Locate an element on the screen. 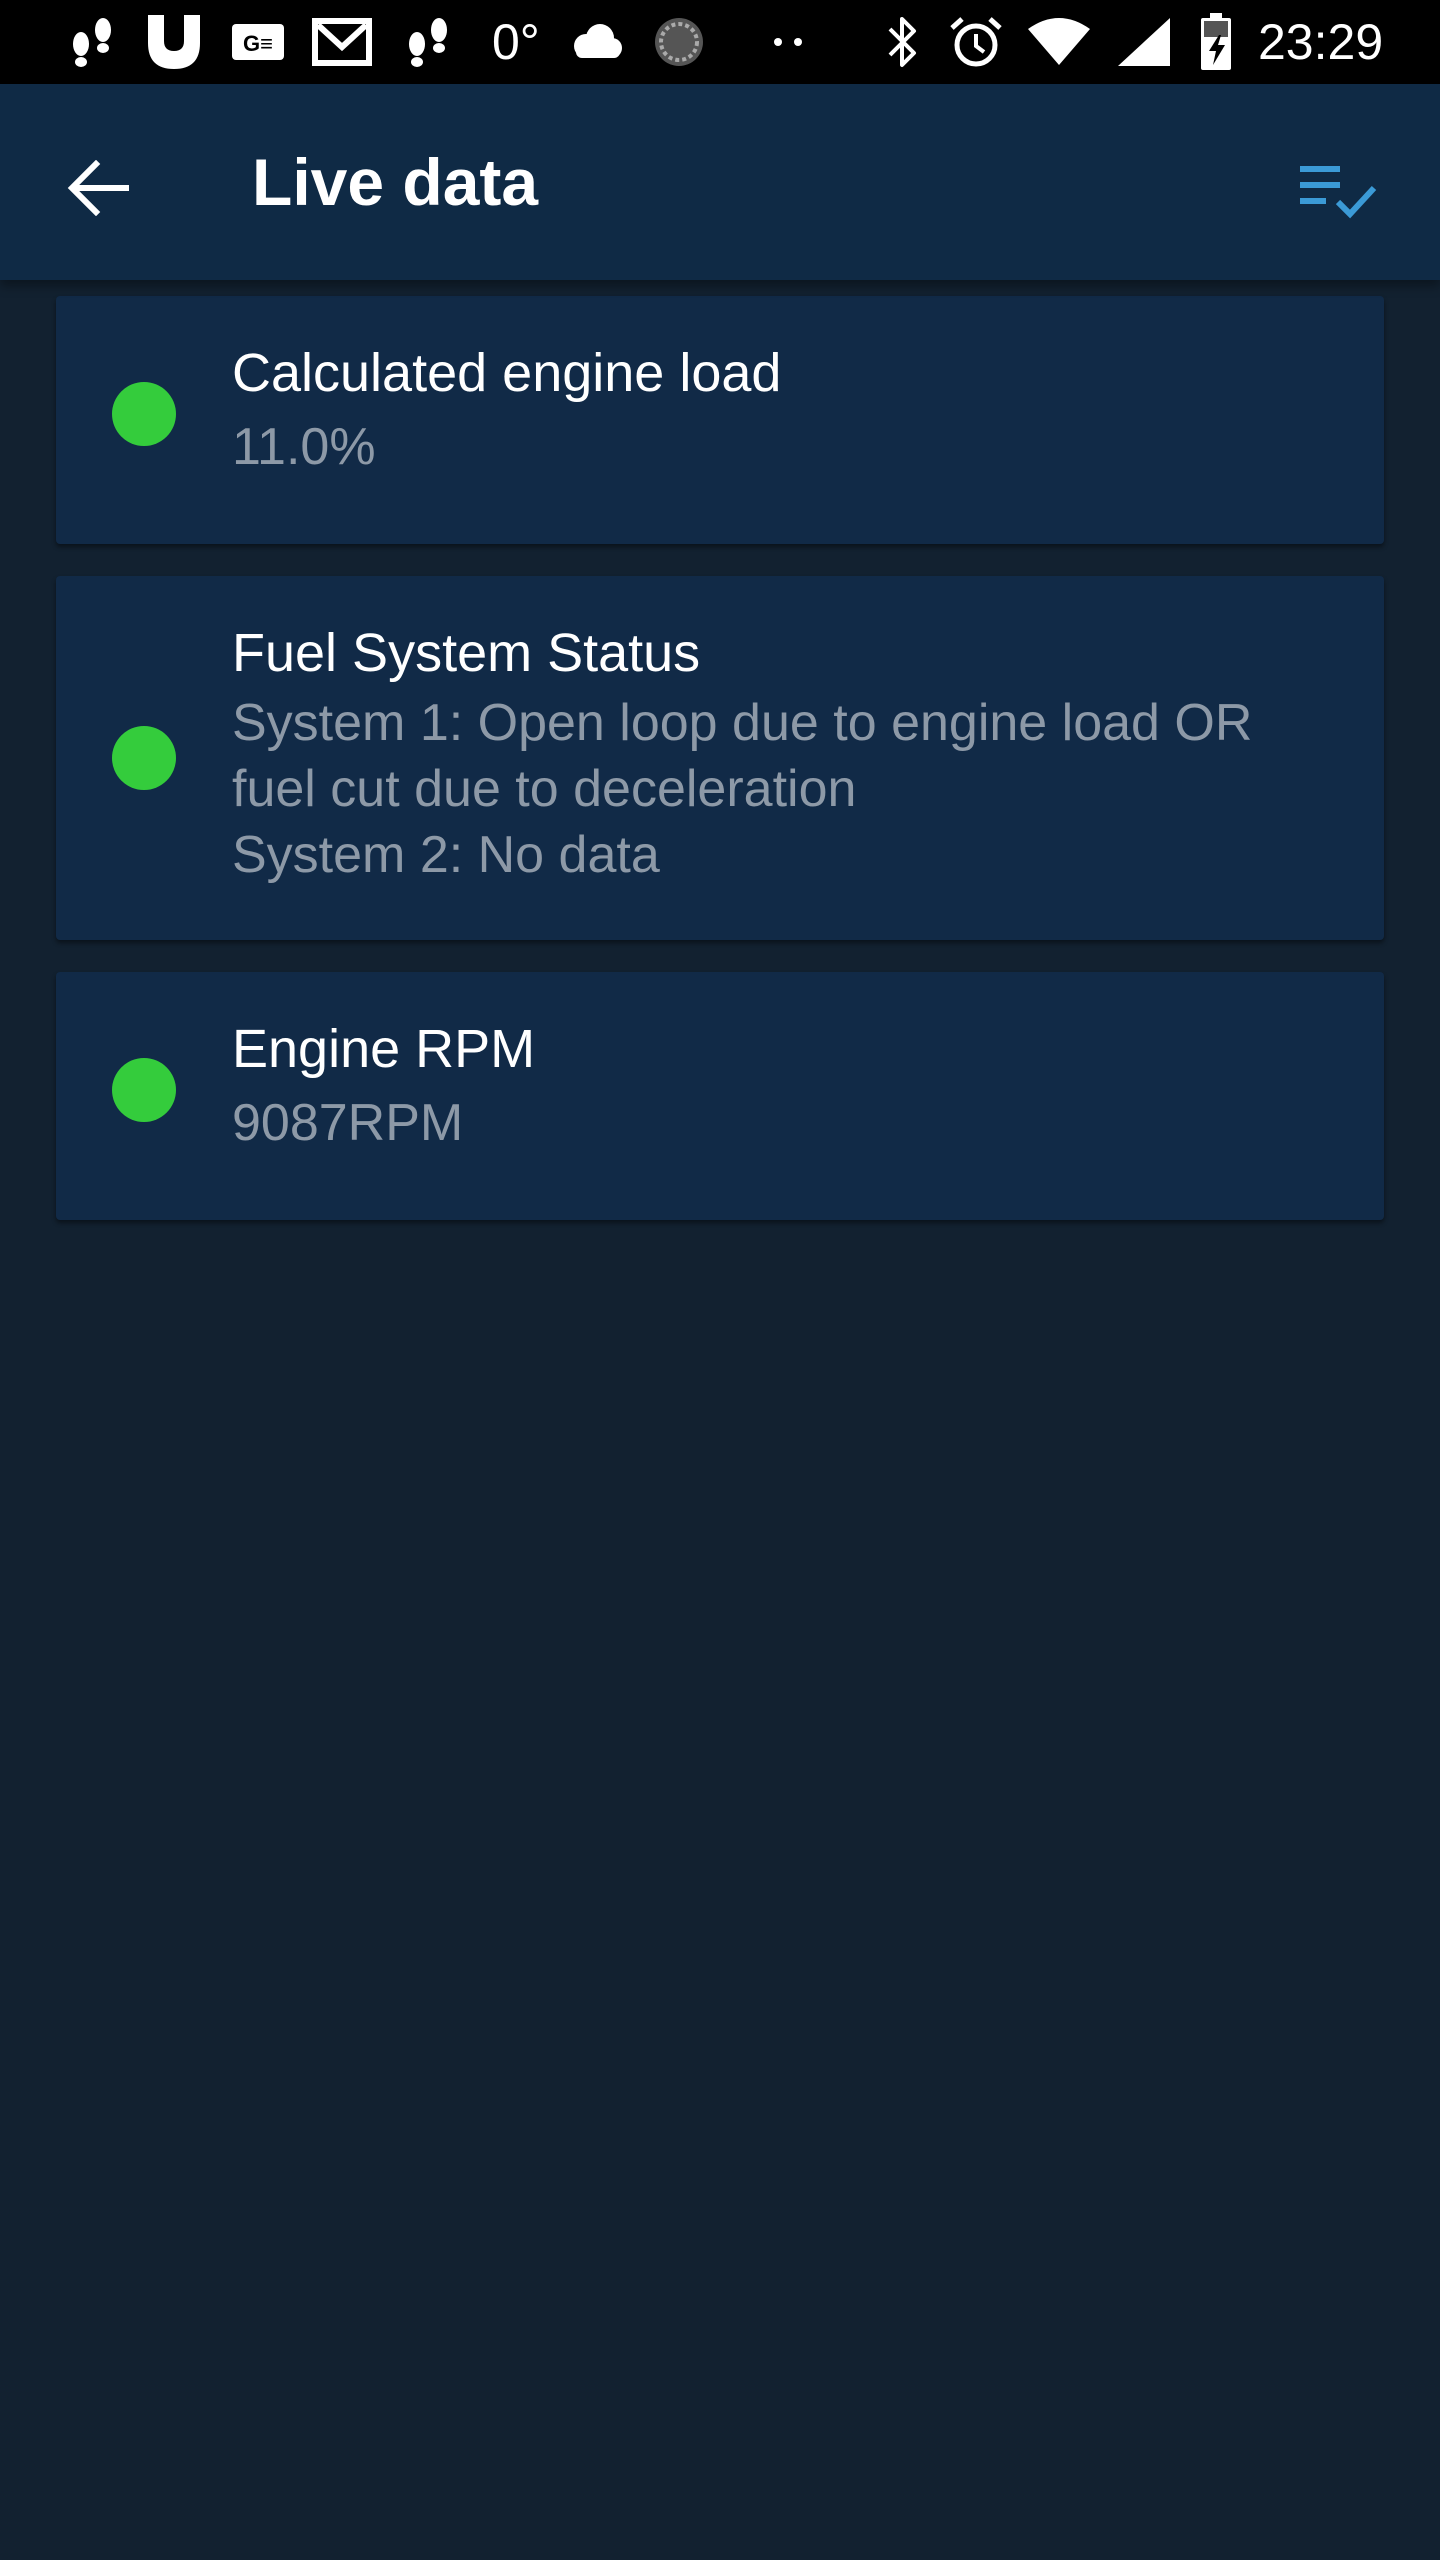  arrow-left-icon is located at coordinates (98, 190).